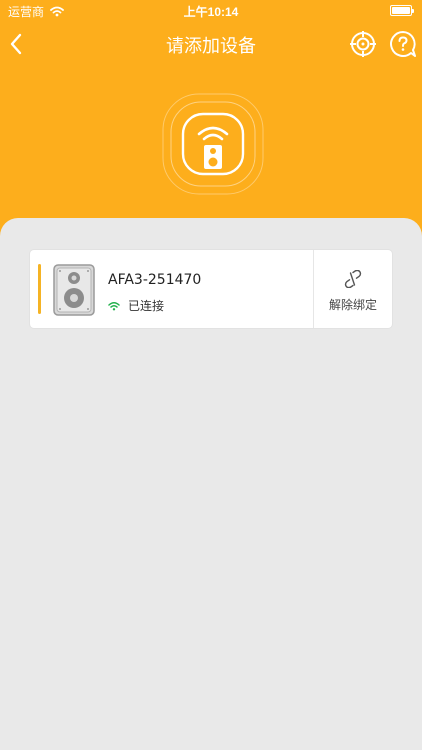 The image size is (422, 750). Describe the element at coordinates (146, 306) in the screenshot. I see `connection-status-text: 已连接` at that location.